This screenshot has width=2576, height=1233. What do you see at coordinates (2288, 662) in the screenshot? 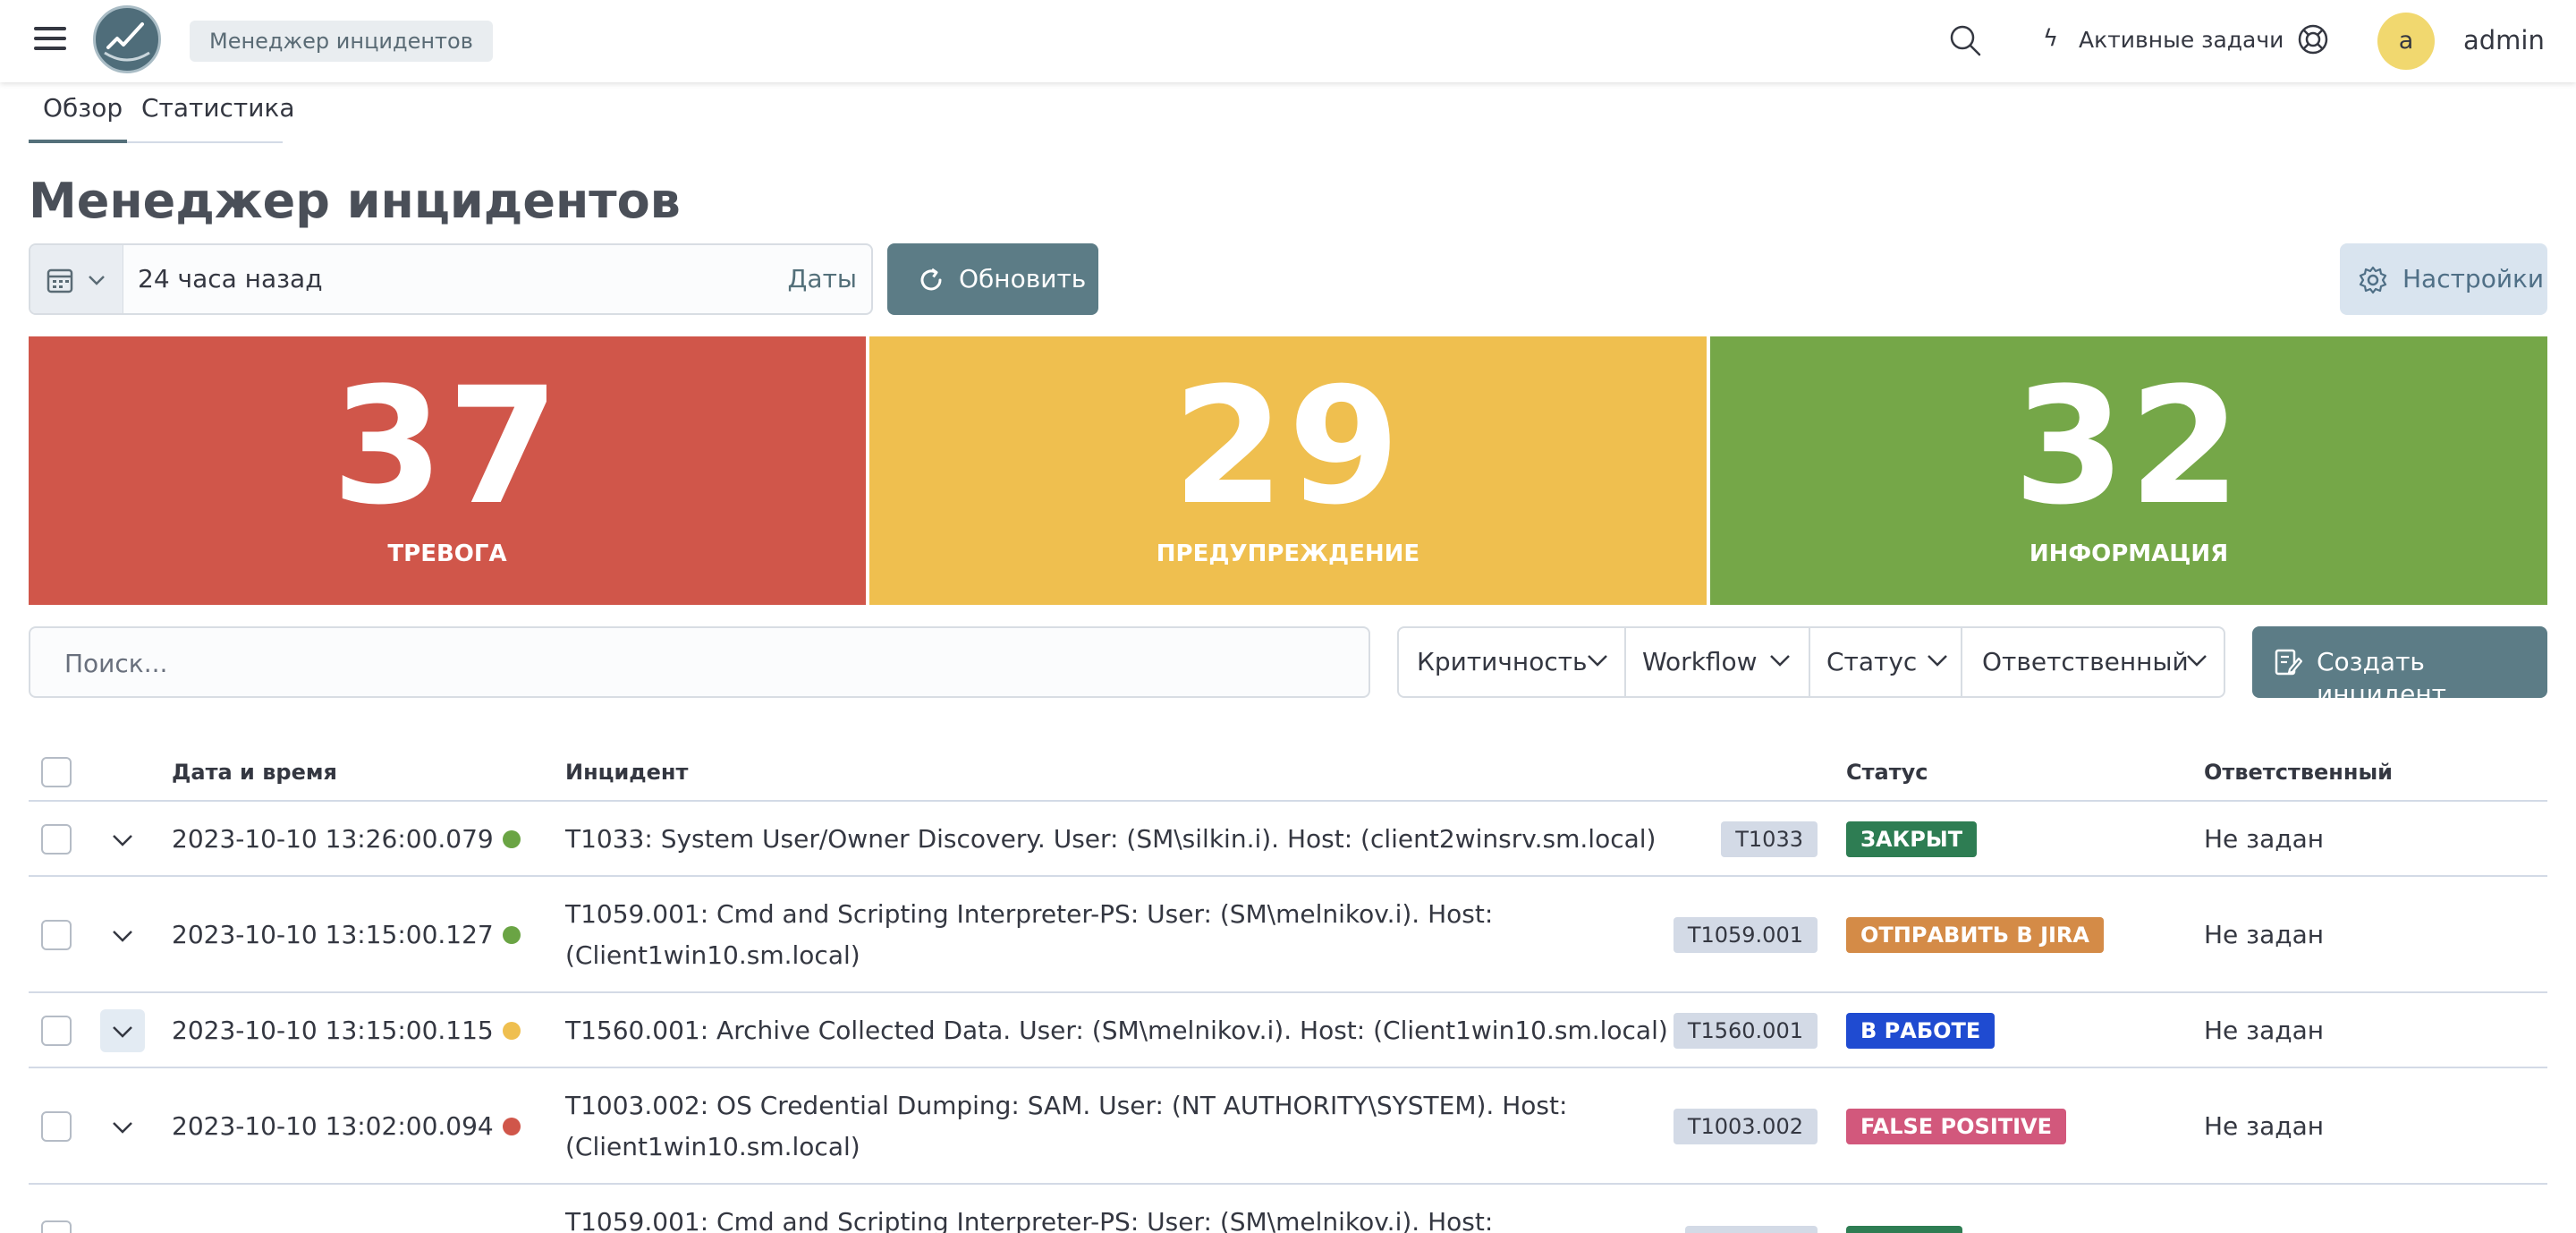
I see `create-document-icon` at bounding box center [2288, 662].